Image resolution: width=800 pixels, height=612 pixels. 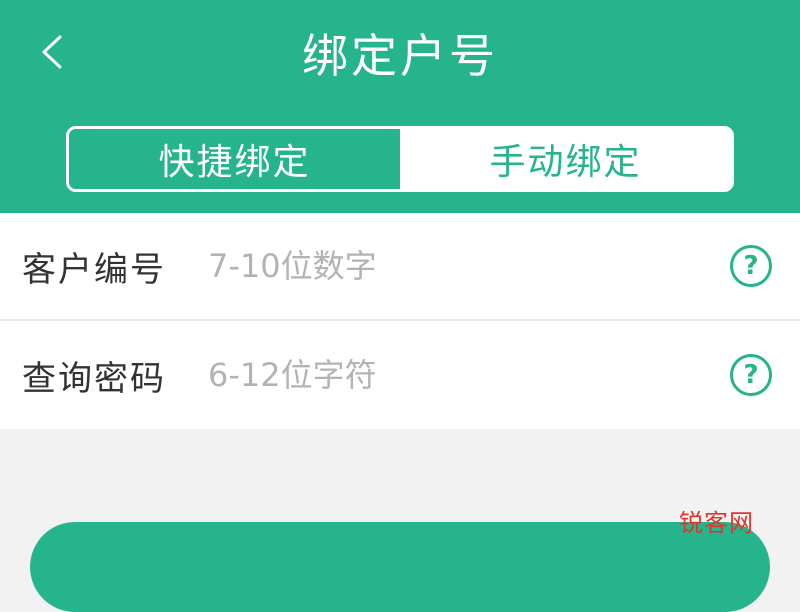 I want to click on tab-quick-bind: 快捷绑定, so click(x=234, y=159).